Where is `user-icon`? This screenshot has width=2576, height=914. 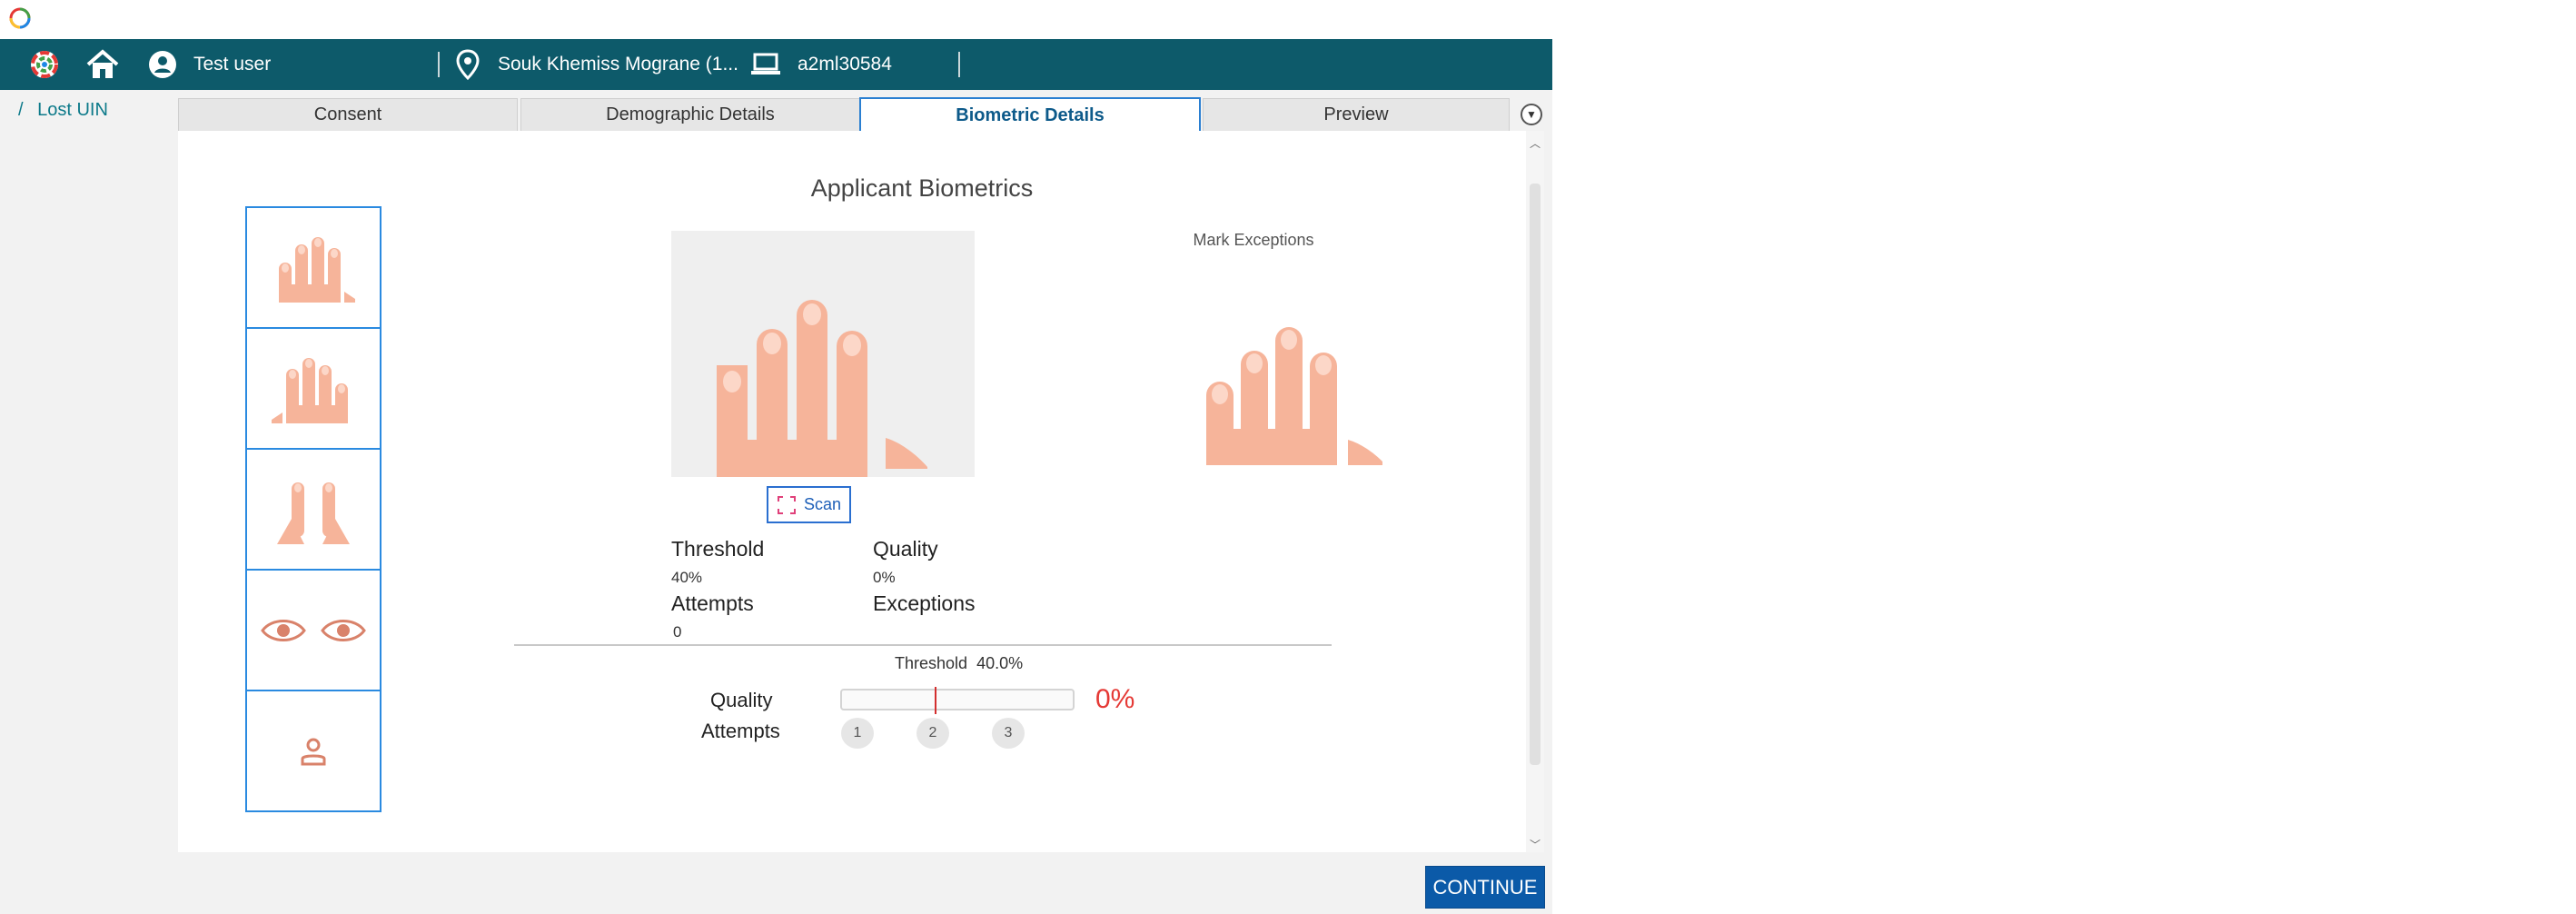
user-icon is located at coordinates (162, 64).